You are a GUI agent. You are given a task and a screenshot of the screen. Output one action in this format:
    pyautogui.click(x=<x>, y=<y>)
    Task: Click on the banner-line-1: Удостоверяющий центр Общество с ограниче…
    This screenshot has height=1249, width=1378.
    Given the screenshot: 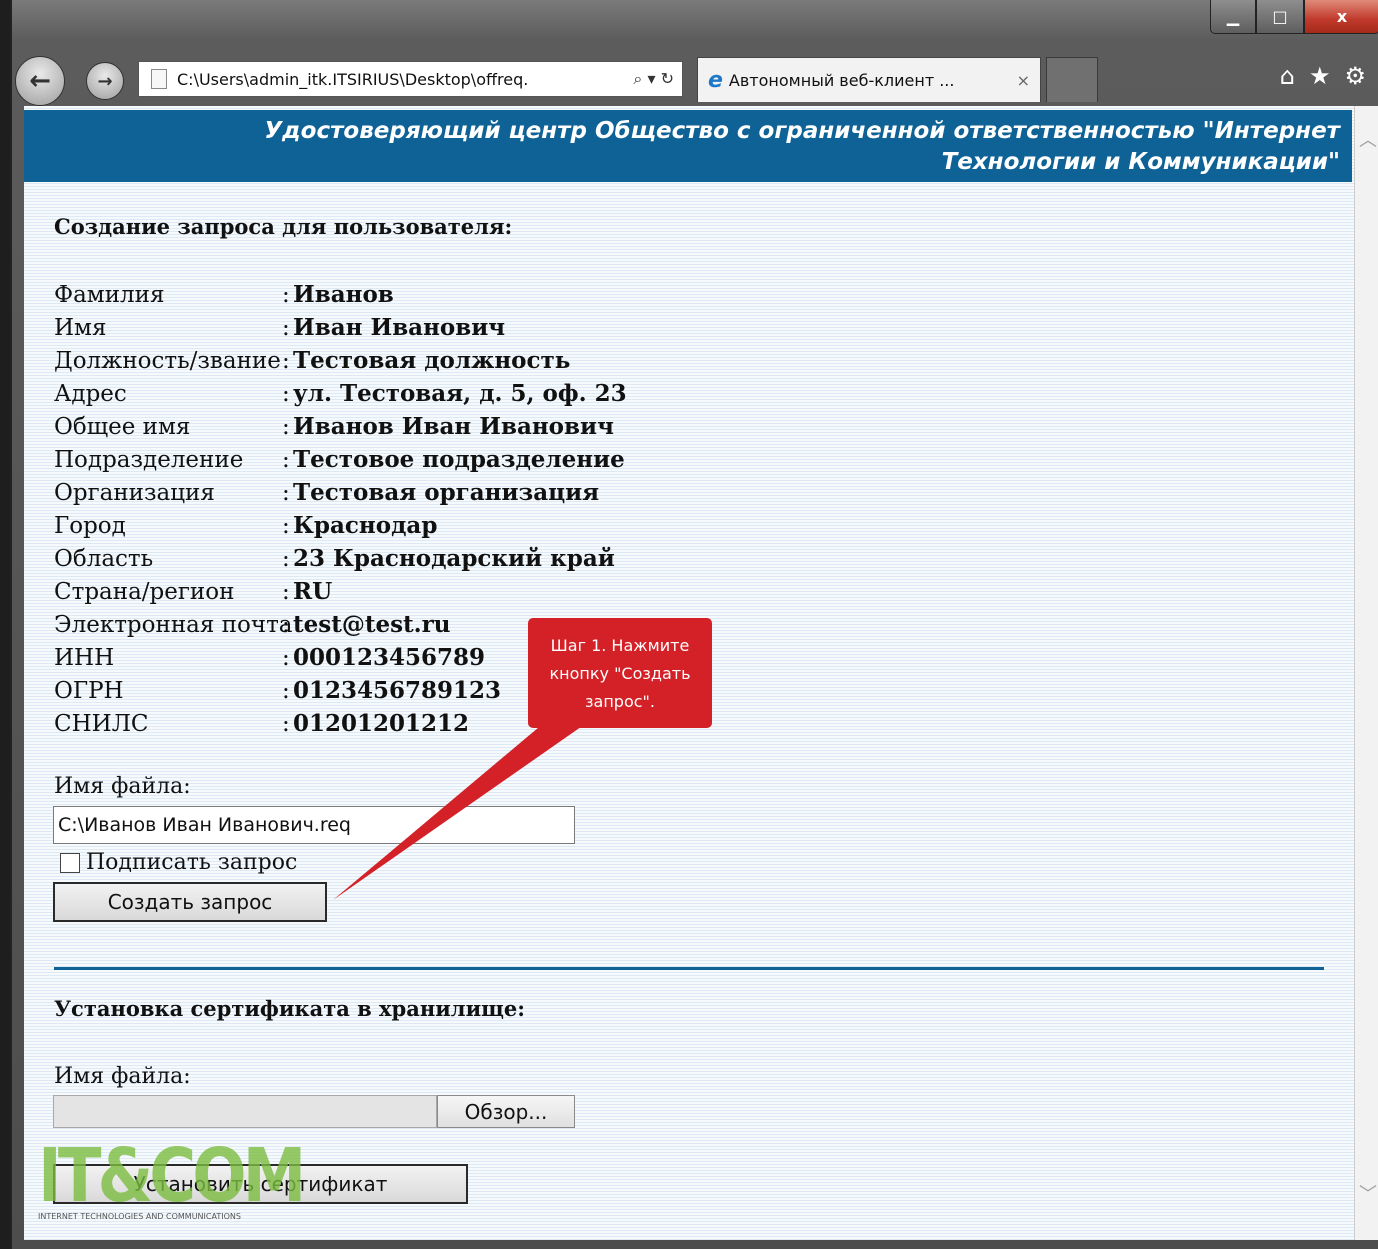 What is the action you would take?
    pyautogui.click(x=802, y=131)
    